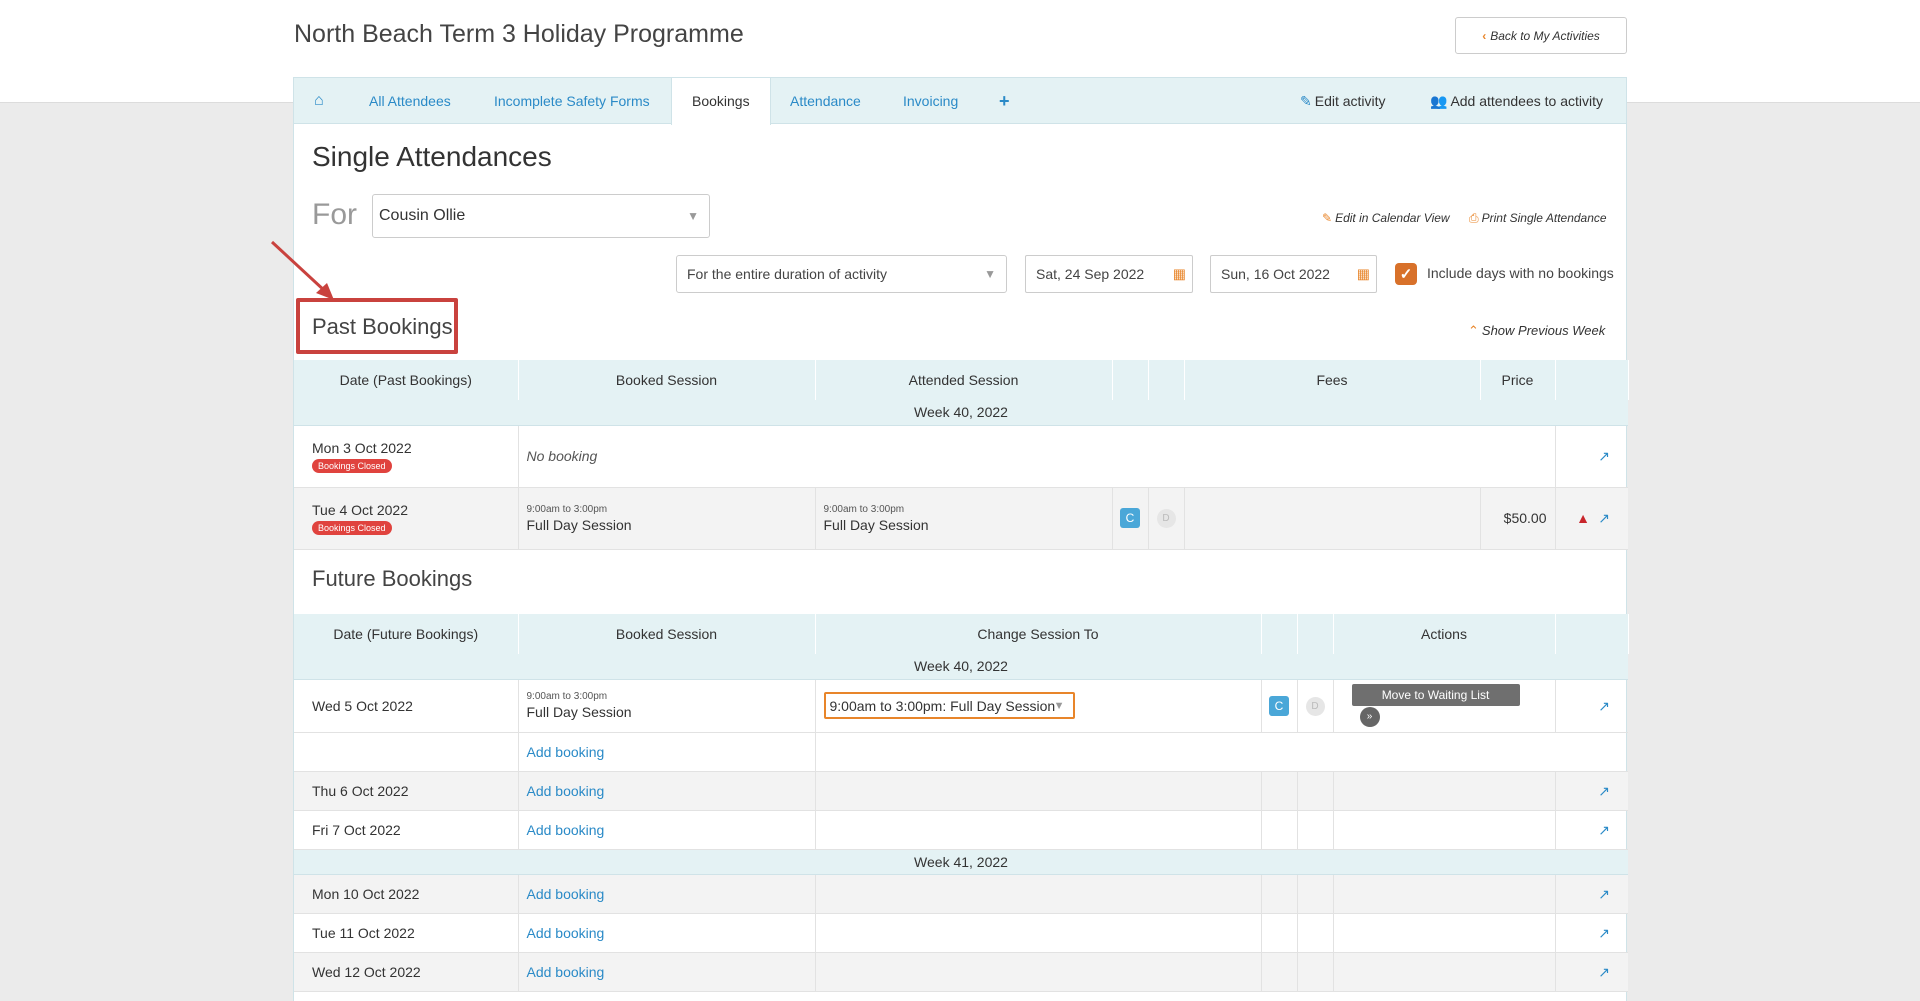  Describe the element at coordinates (787, 274) in the screenshot. I see `duration-select-value: For the entire duration of activity` at that location.